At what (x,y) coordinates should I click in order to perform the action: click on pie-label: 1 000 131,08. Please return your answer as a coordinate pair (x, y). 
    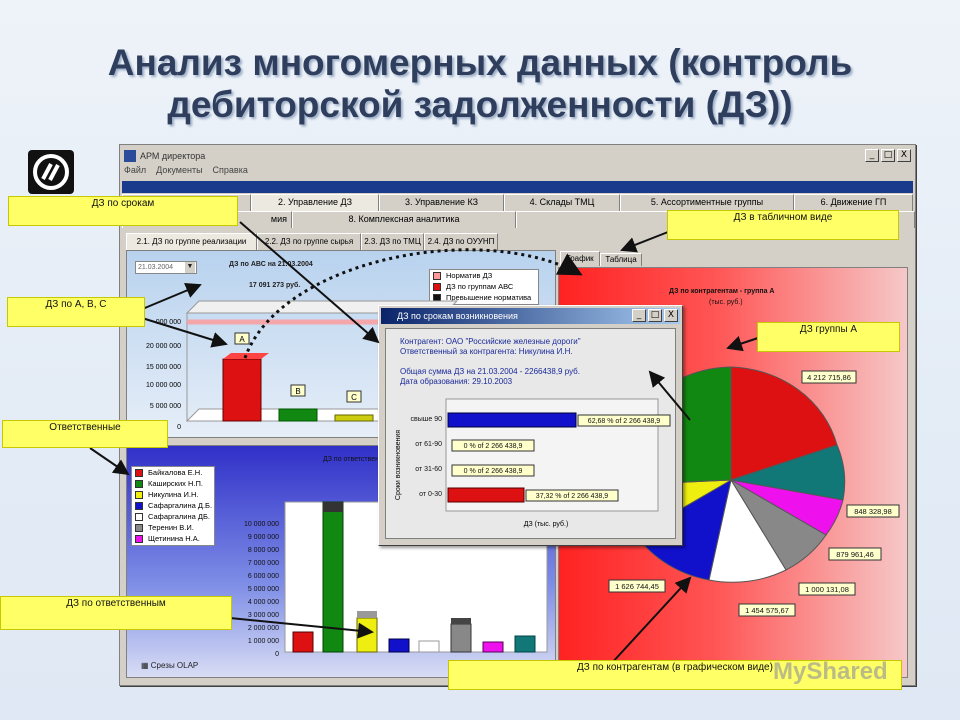
    Looking at the image, I should click on (827, 589).